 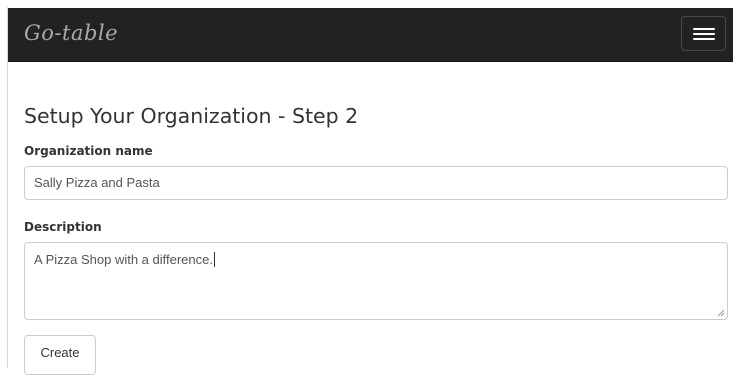 I want to click on text-caret, so click(x=214, y=259).